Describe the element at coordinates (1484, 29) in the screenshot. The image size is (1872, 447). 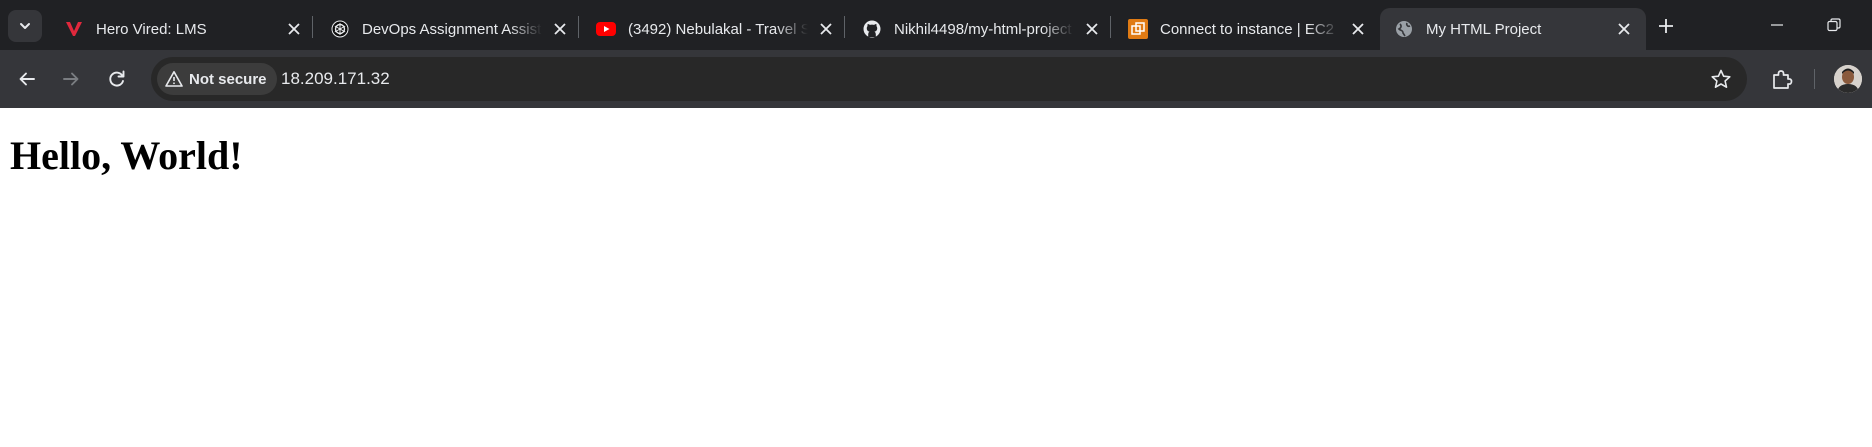
I see `tab-title: My HTML Project` at that location.